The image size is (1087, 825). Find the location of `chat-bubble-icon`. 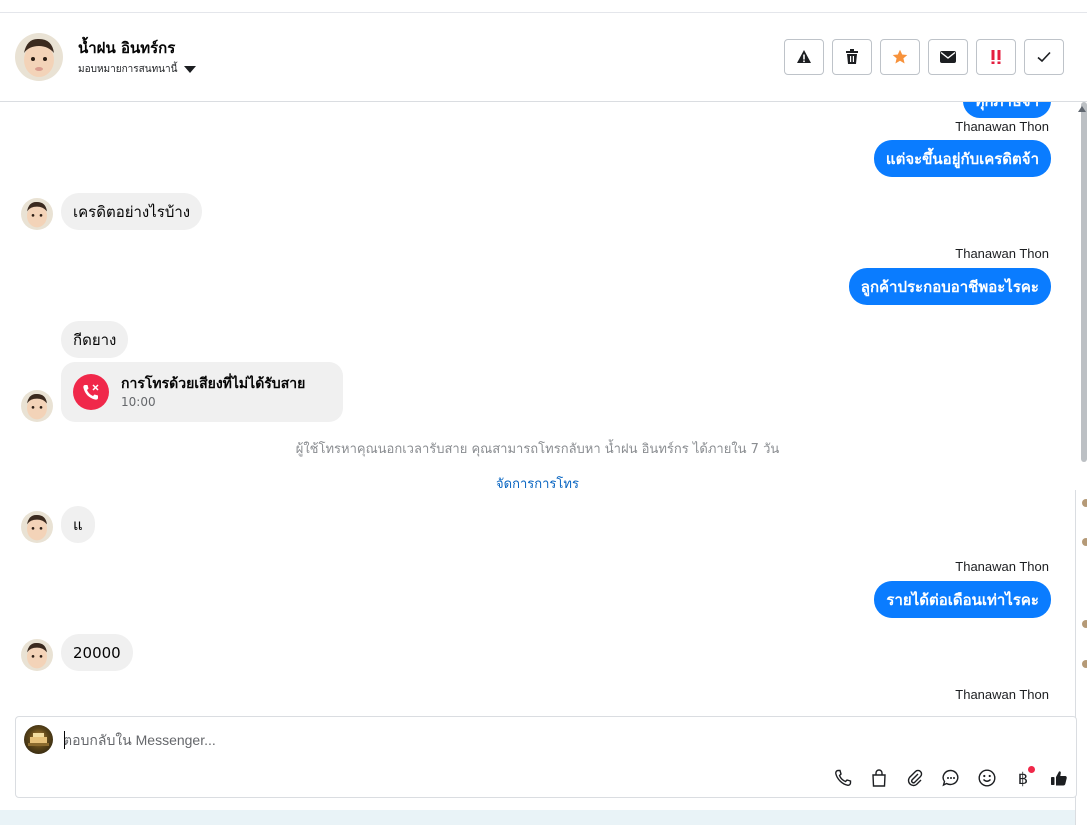

chat-bubble-icon is located at coordinates (950, 778).